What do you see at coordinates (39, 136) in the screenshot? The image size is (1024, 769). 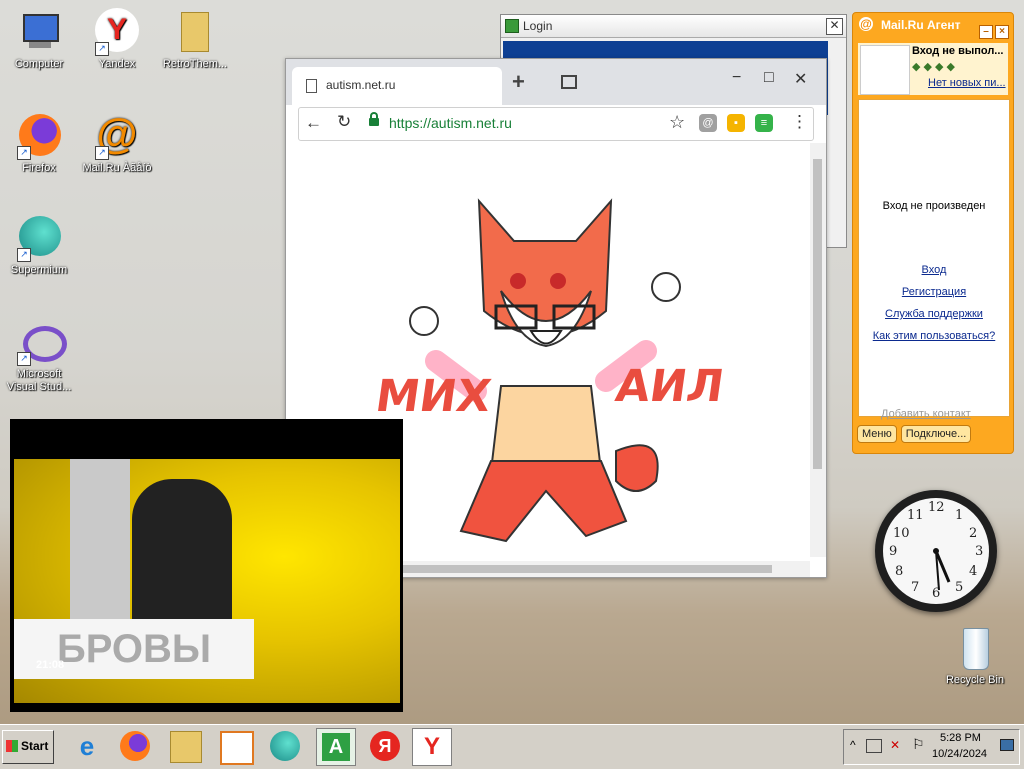 I see `firefox-icon: ↗` at bounding box center [39, 136].